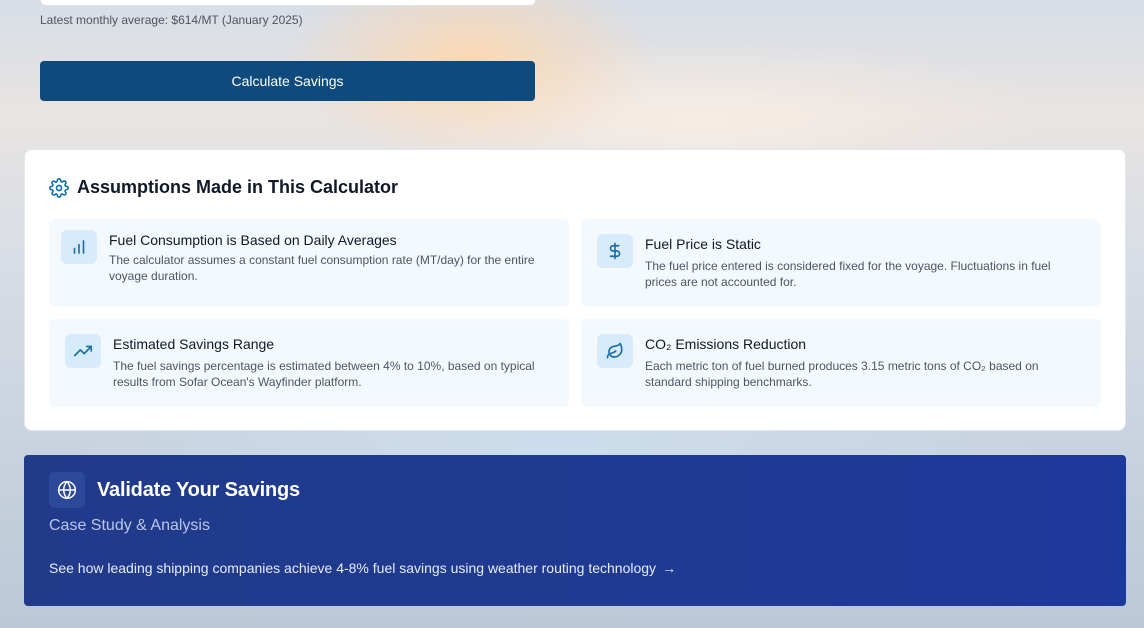  Describe the element at coordinates (615, 351) in the screenshot. I see `leaf-icon` at that location.